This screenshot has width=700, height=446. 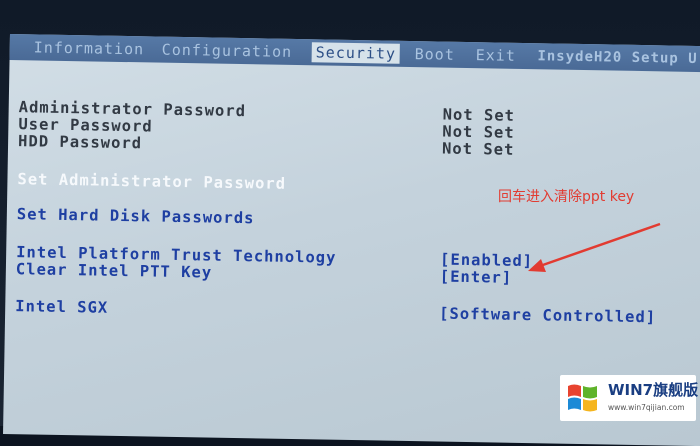 I want to click on annotation-arrow-icon, so click(x=594, y=247).